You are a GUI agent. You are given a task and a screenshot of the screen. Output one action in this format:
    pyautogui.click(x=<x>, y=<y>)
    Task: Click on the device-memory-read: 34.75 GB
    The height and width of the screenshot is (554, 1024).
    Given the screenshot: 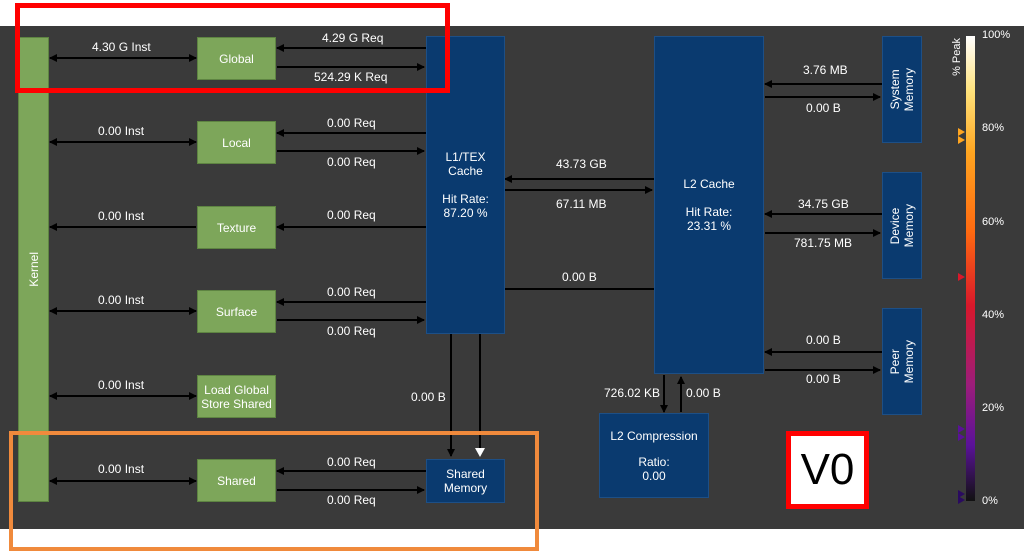 What is the action you would take?
    pyautogui.click(x=823, y=204)
    